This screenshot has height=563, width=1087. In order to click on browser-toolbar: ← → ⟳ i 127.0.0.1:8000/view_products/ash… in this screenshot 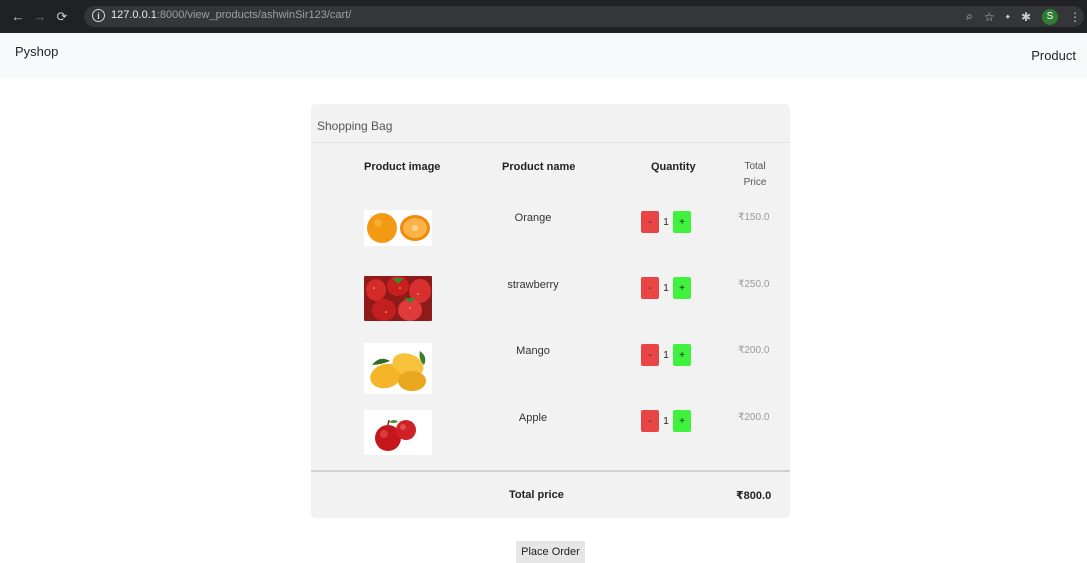, I will do `click(543, 16)`.